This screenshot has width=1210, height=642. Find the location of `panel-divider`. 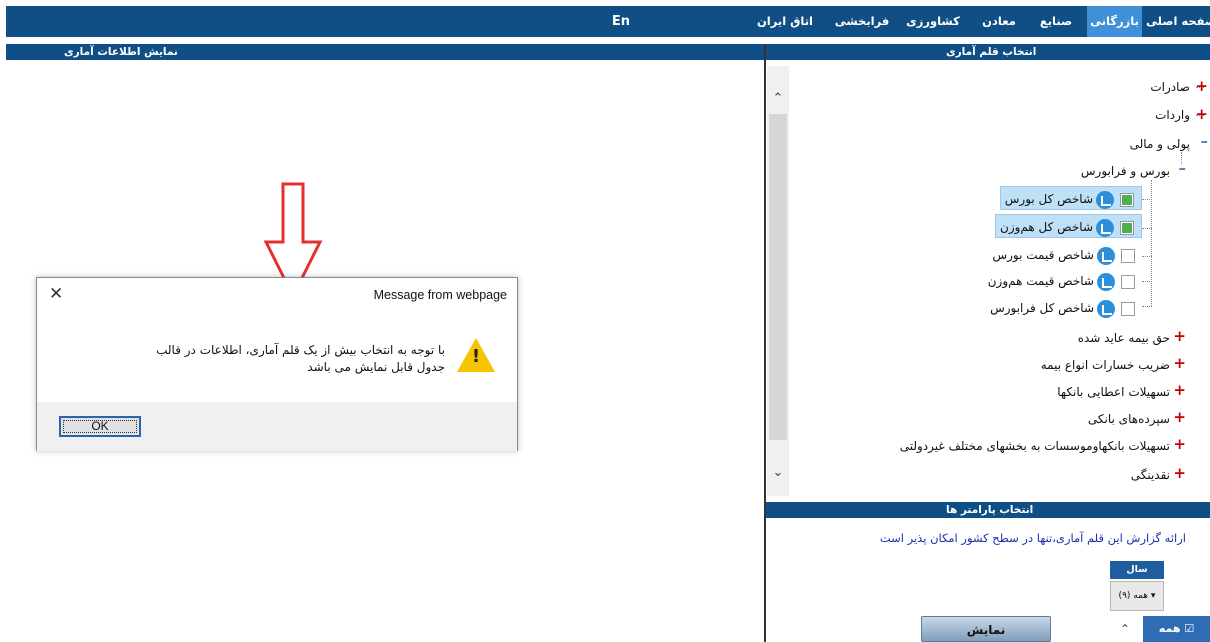

panel-divider is located at coordinates (765, 343).